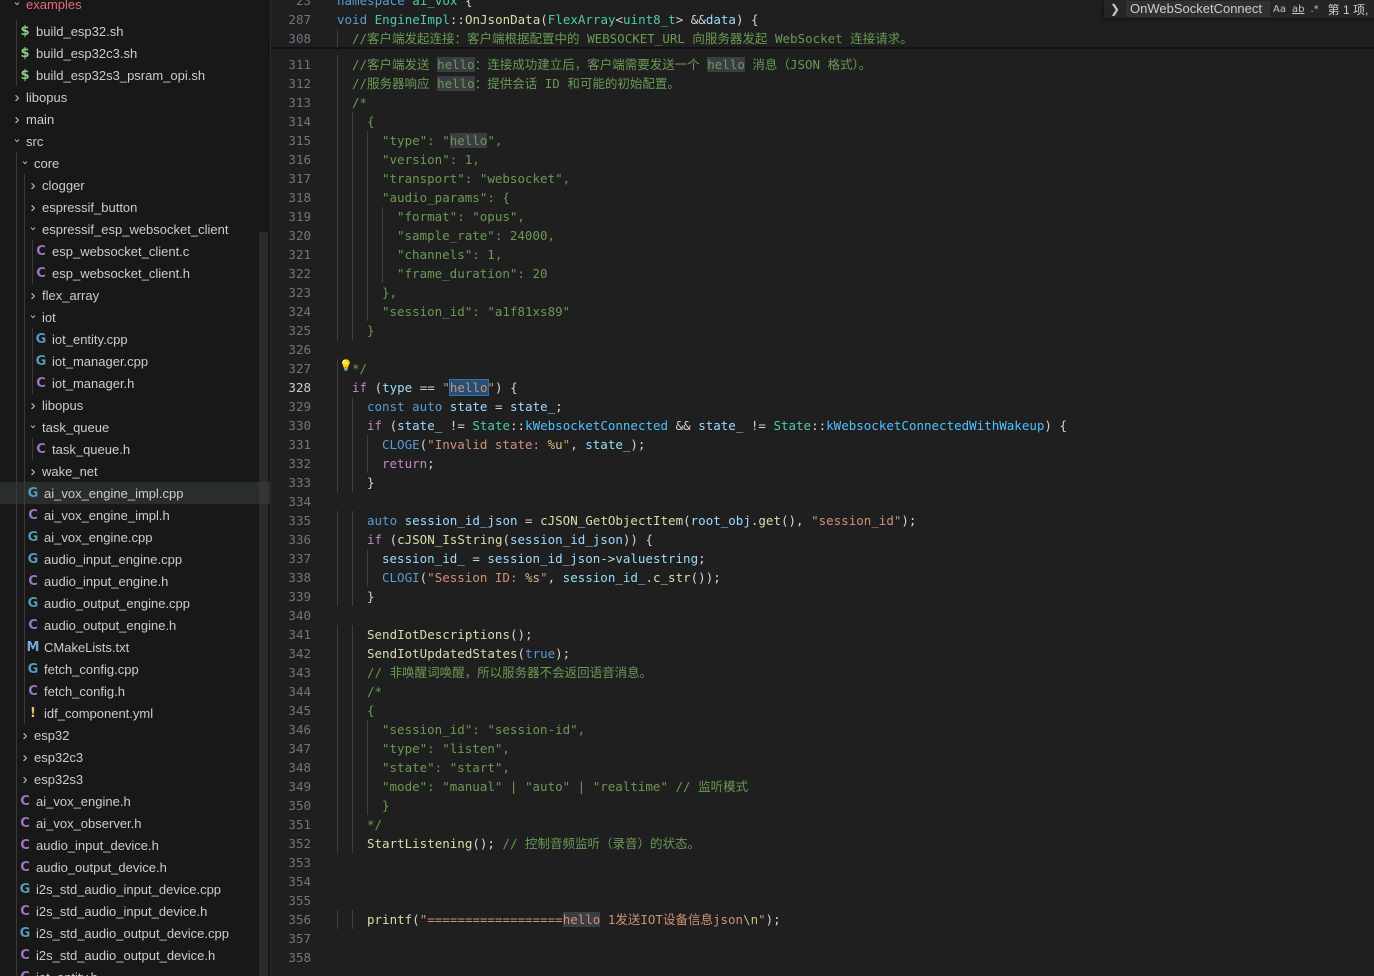  Describe the element at coordinates (822, 368) in the screenshot. I see `code-line: 327 */` at that location.